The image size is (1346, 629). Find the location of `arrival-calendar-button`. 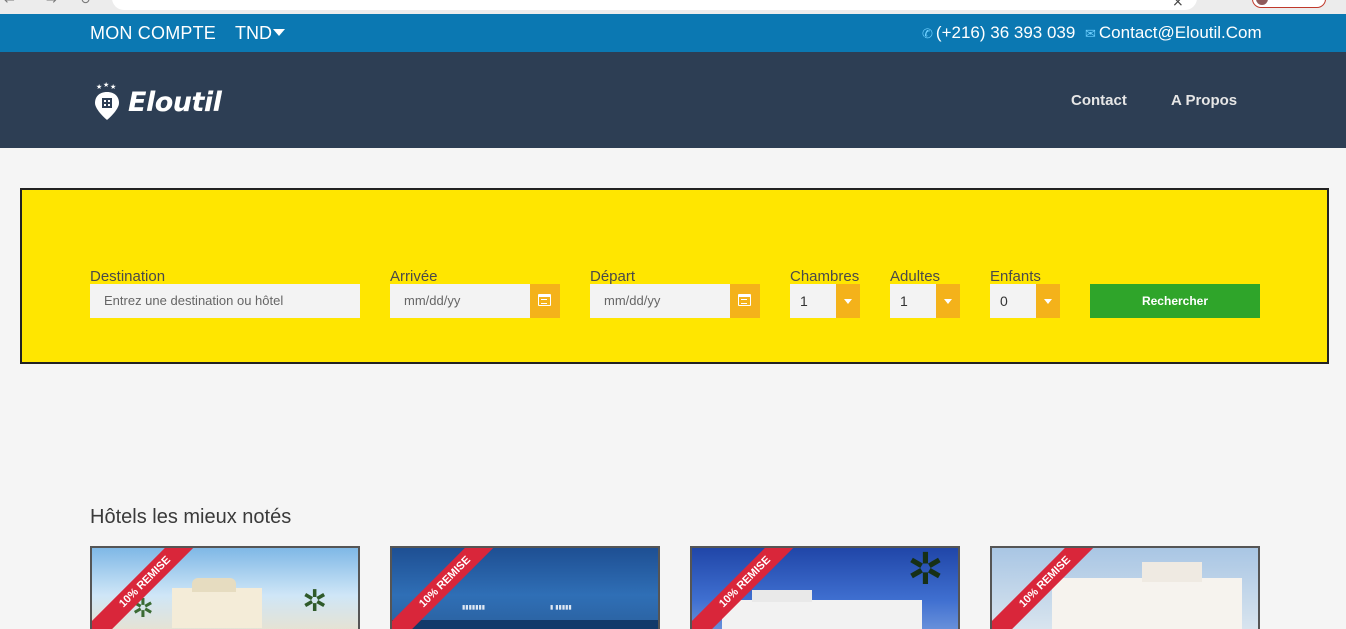

arrival-calendar-button is located at coordinates (545, 301).